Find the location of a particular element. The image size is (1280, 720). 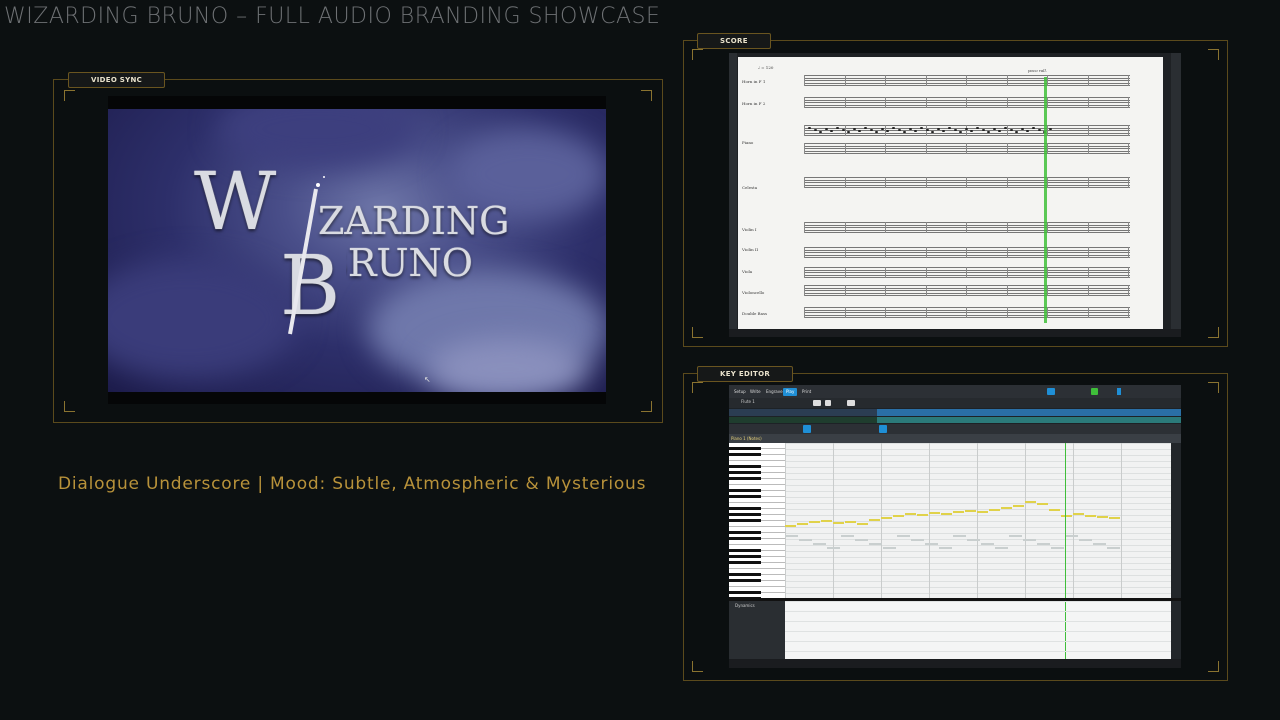

ruler is located at coordinates (955, 438).